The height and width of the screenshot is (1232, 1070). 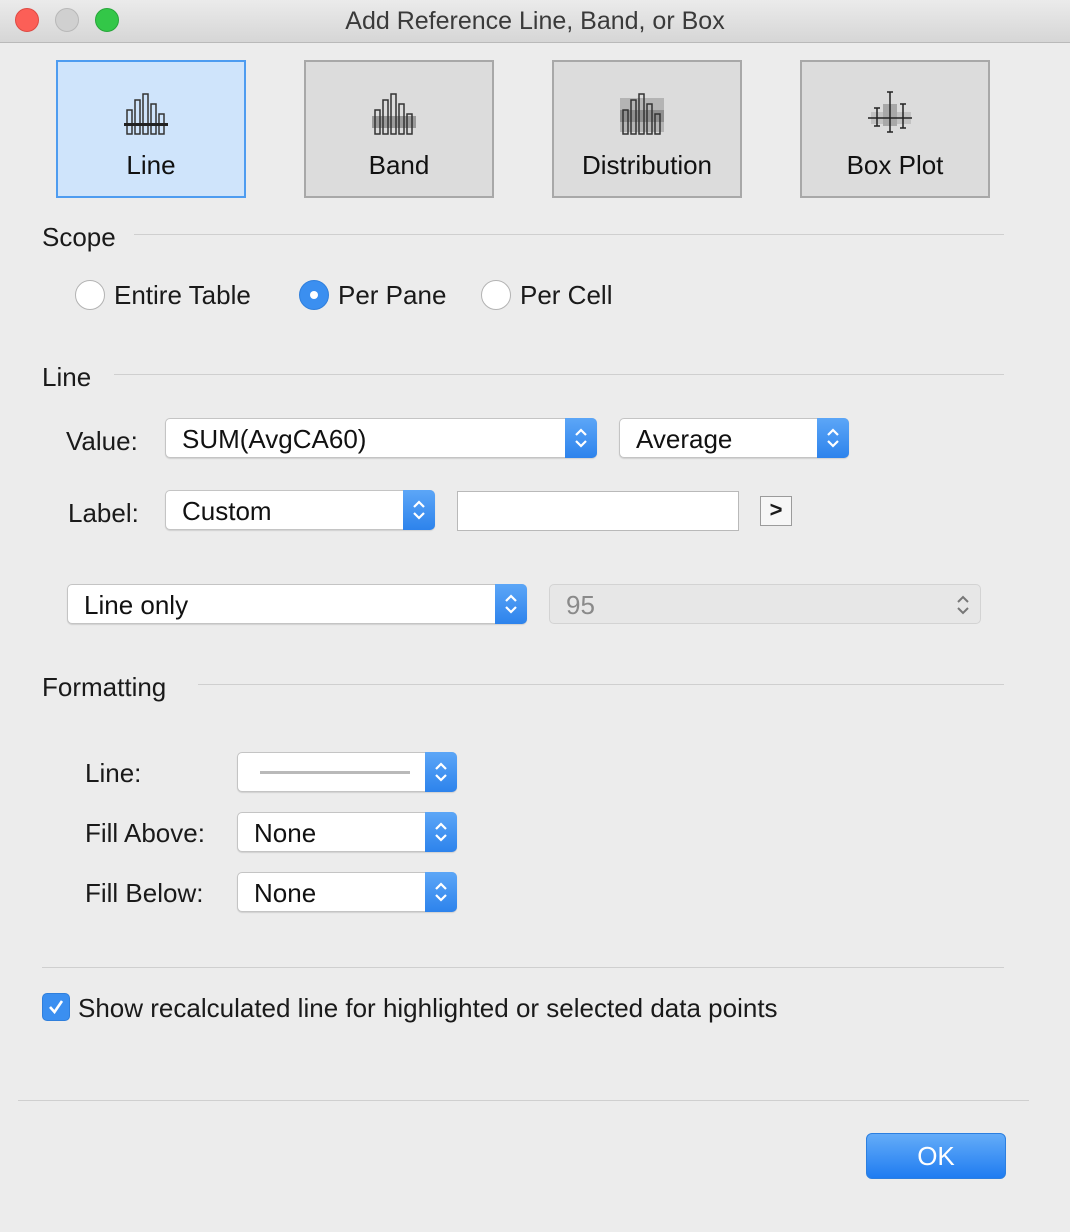 What do you see at coordinates (300, 510) in the screenshot?
I see `label-mode-select: Custom` at bounding box center [300, 510].